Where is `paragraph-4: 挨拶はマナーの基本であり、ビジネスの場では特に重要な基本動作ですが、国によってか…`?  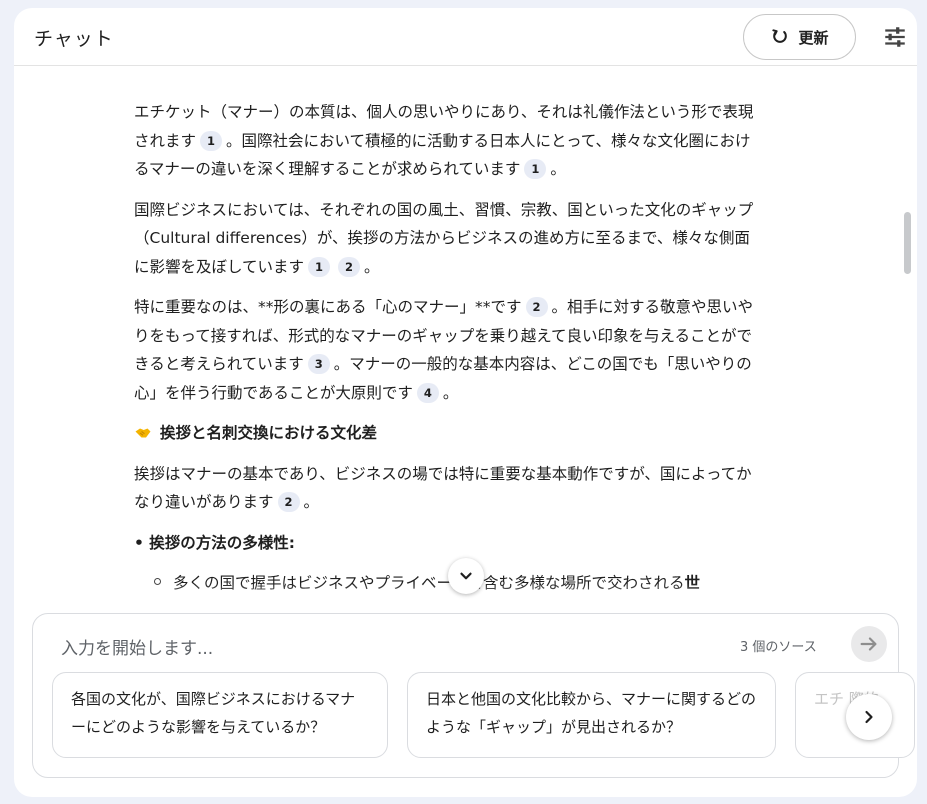
paragraph-4: 挨拶はマナーの基本であり、ビジネスの場では特に重要な基本動作ですが、国によってか… is located at coordinates (443, 488).